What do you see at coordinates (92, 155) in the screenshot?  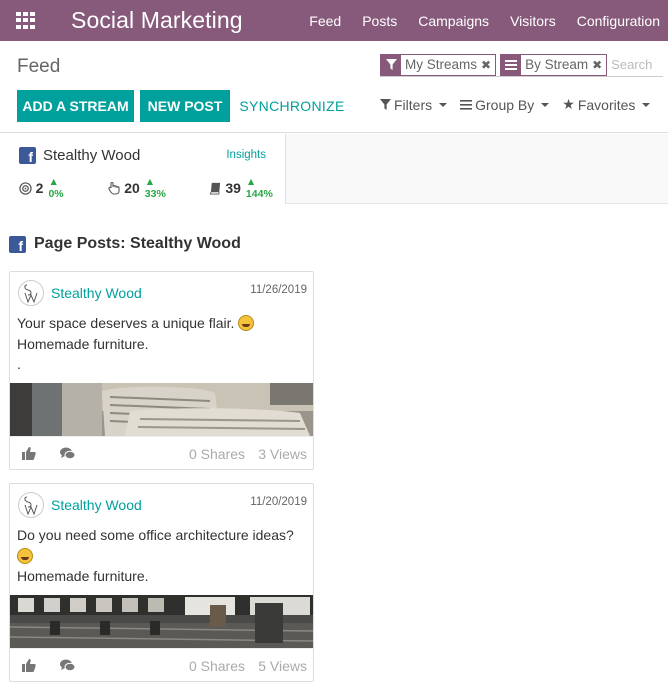 I see `account-name: Stealthy Wood` at bounding box center [92, 155].